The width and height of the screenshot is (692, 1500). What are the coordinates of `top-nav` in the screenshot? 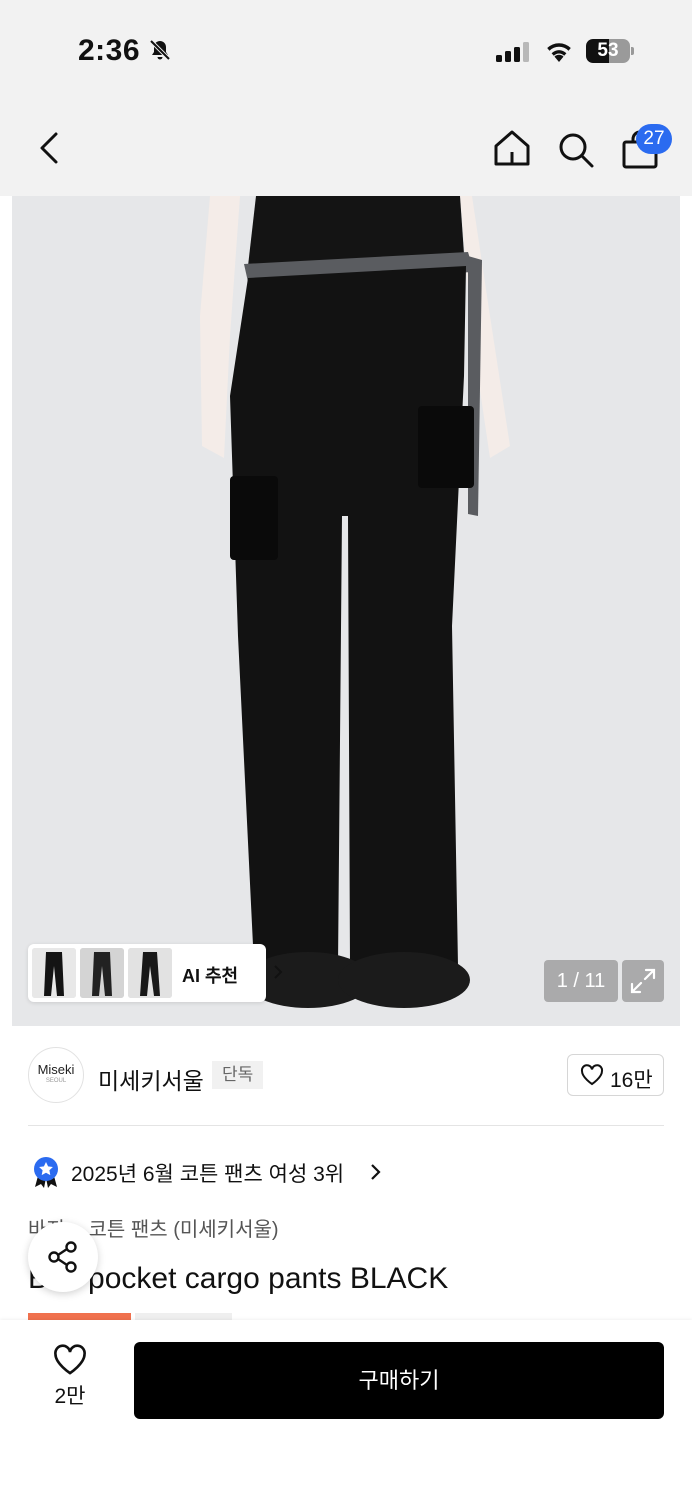 It's located at (346, 148).